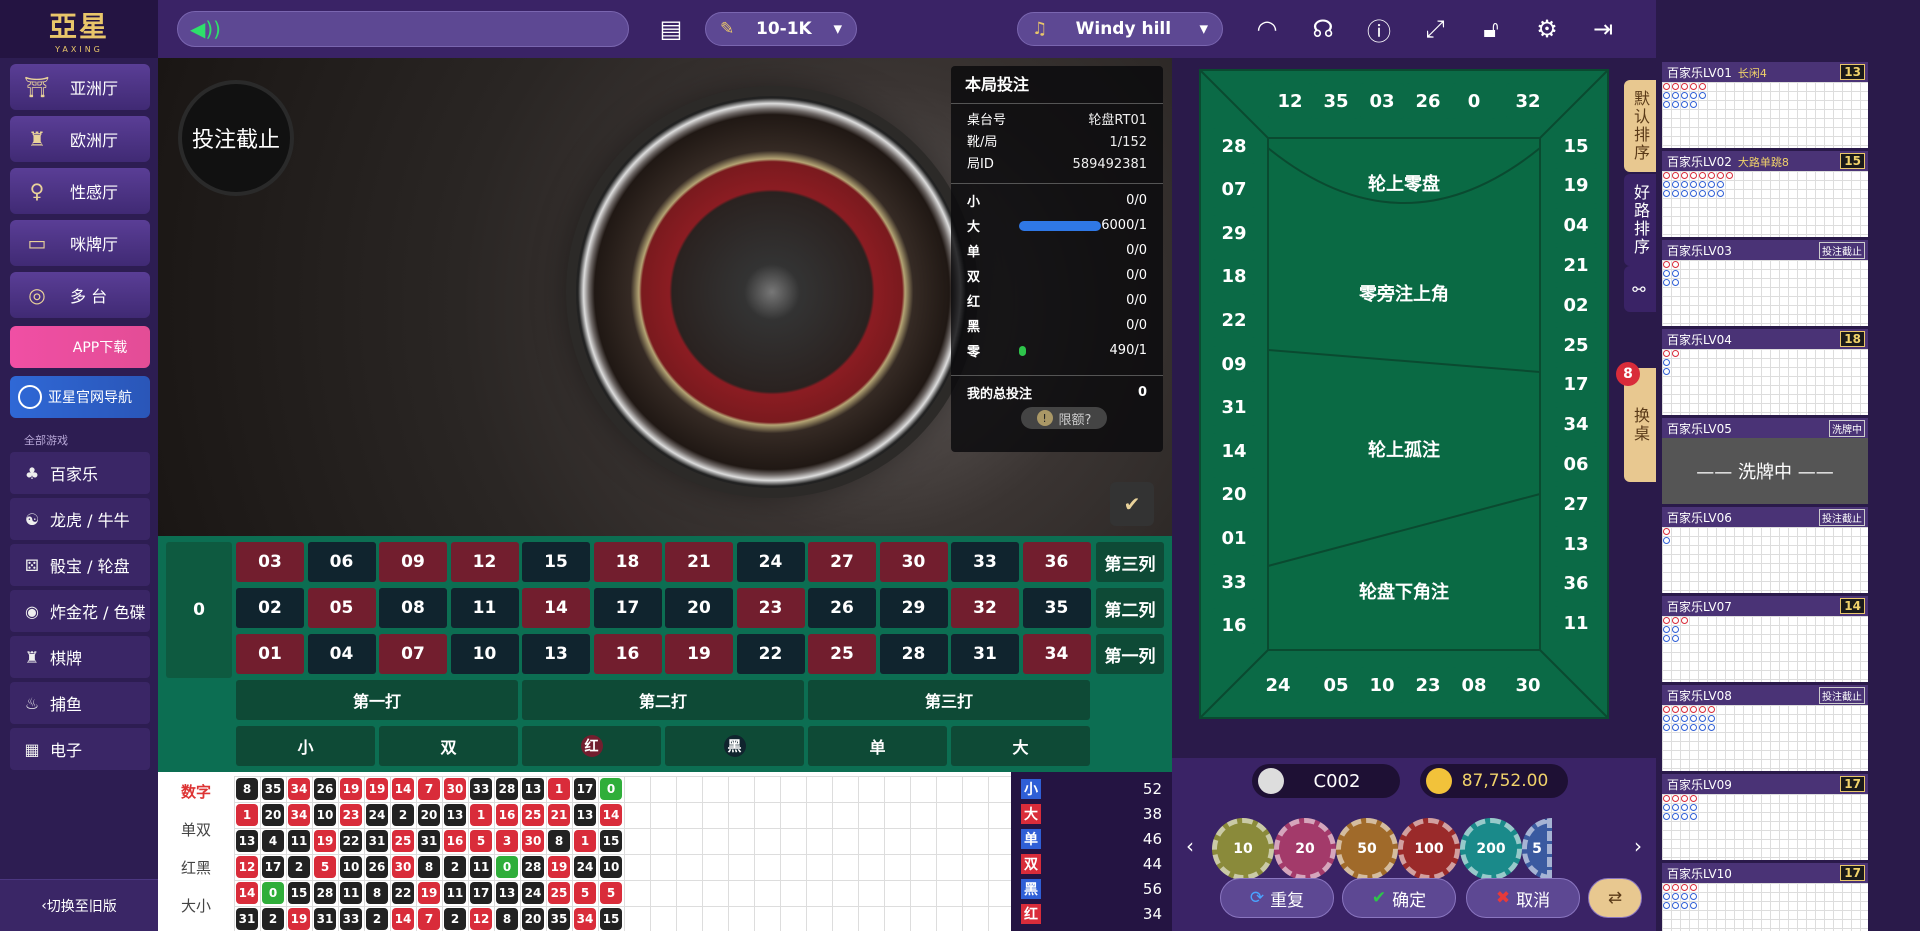 The height and width of the screenshot is (931, 1920). What do you see at coordinates (1765, 897) in the screenshot?
I see `table-card: 百家乐LV10 17` at bounding box center [1765, 897].